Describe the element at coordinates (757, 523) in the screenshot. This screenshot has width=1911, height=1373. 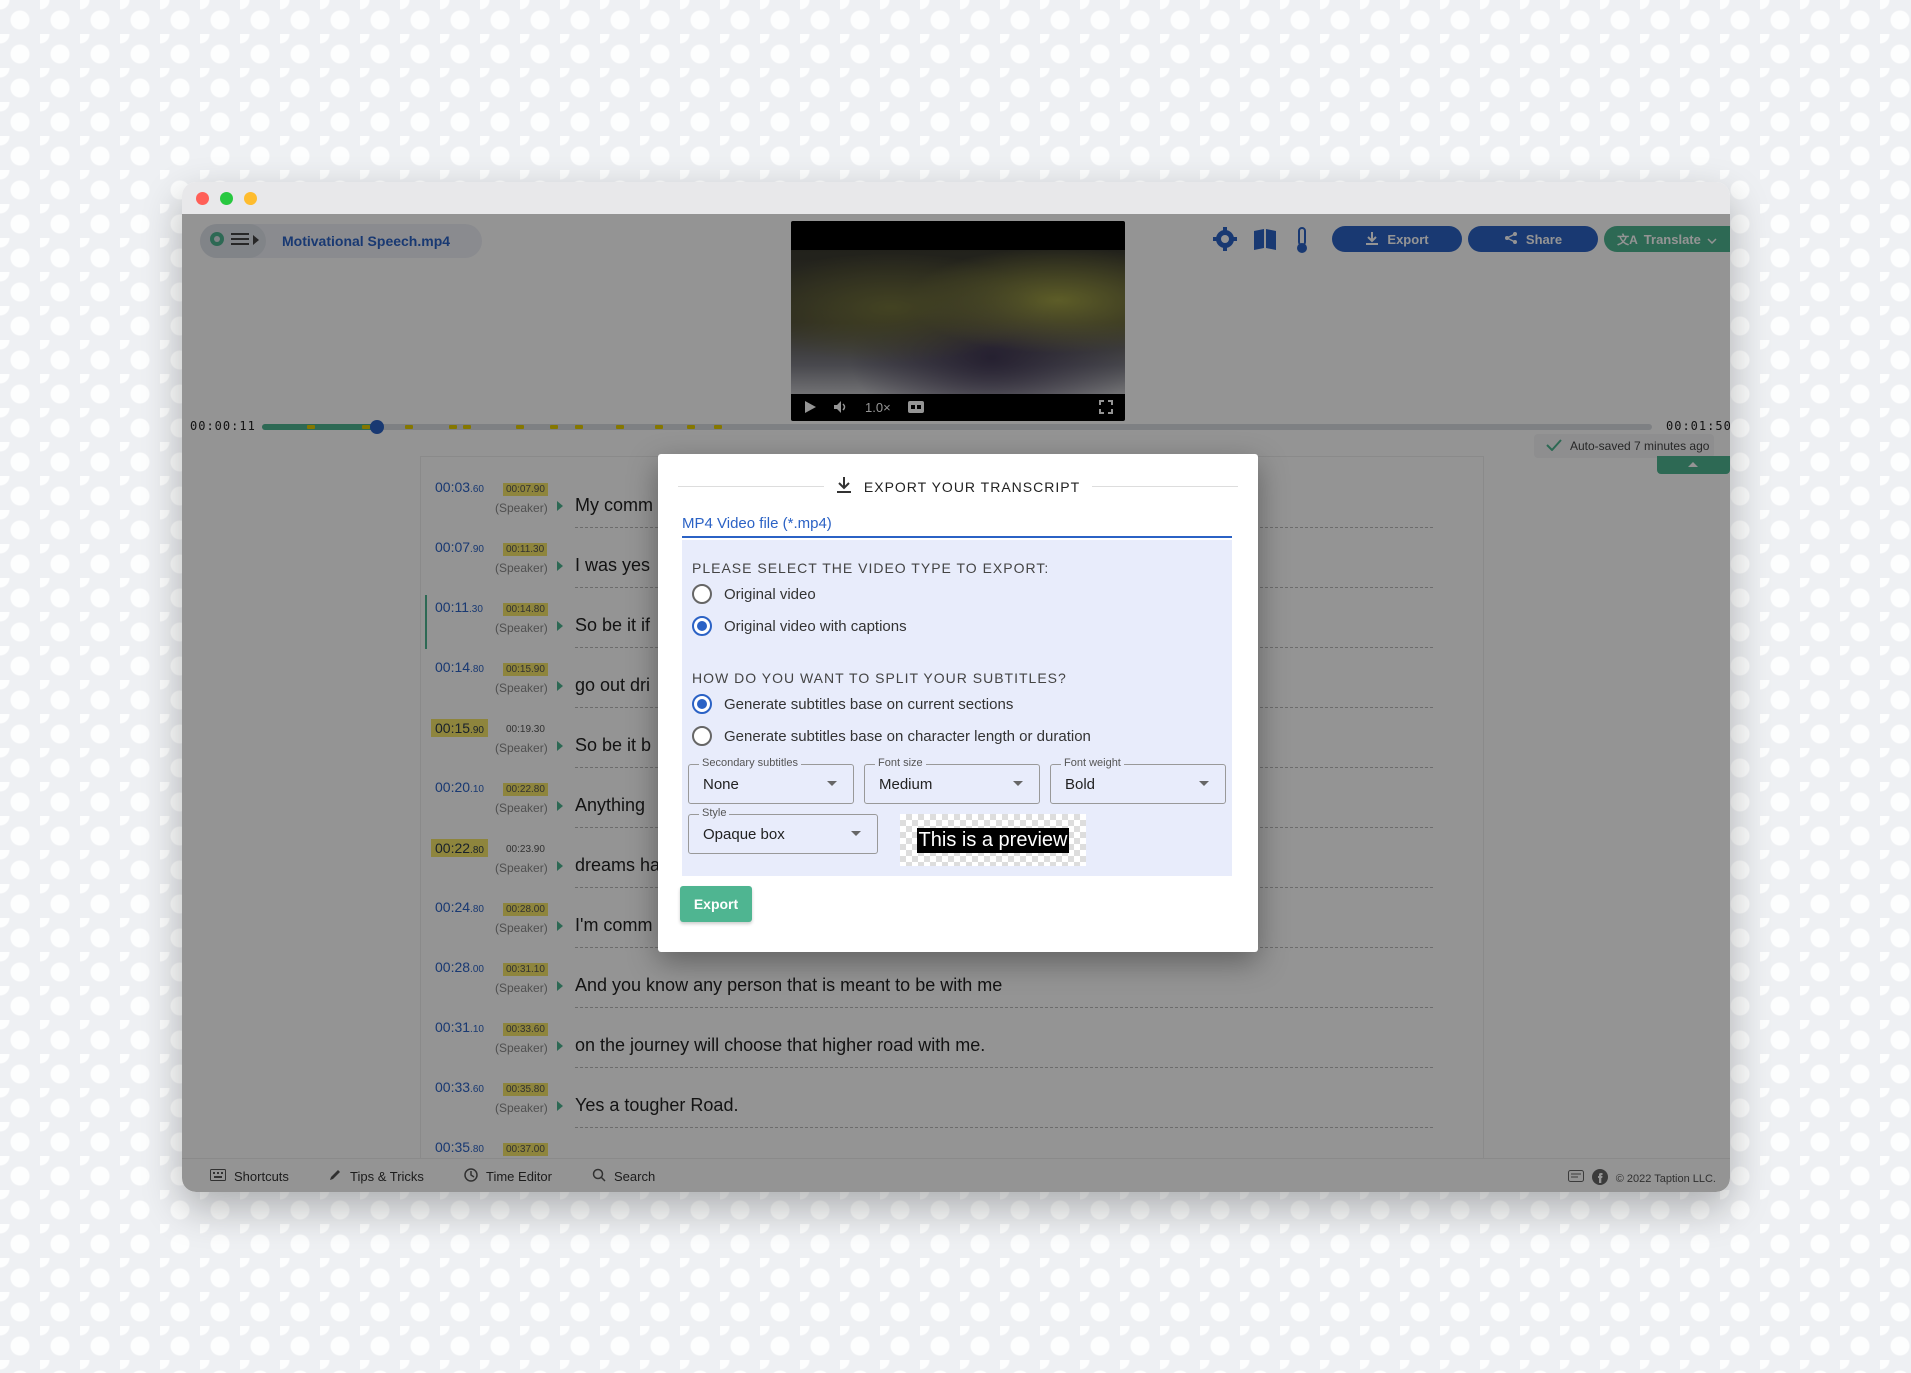
I see `export-format-value: MP4 Video file (*.mp4)` at that location.